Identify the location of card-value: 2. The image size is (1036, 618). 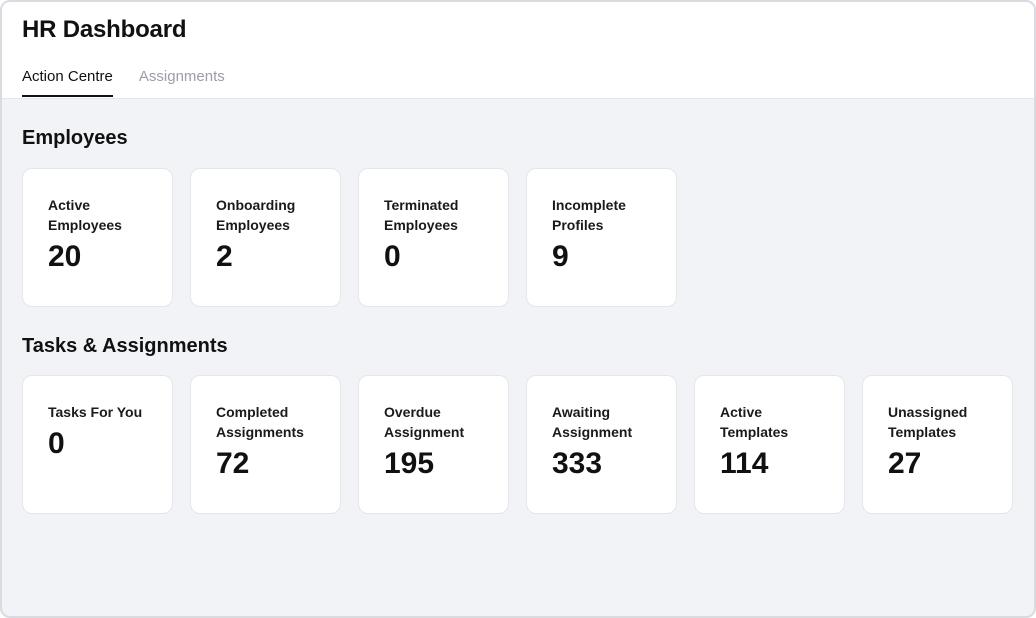
(224, 256).